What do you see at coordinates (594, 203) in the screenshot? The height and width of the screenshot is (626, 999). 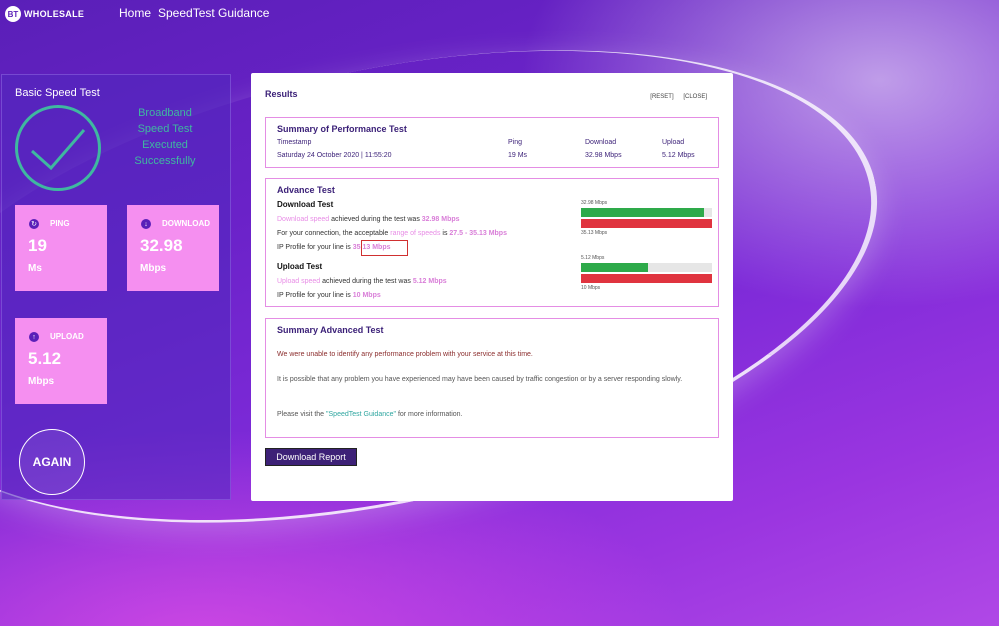 I see `download-bar-measured-label: 32.98 Mbps` at bounding box center [594, 203].